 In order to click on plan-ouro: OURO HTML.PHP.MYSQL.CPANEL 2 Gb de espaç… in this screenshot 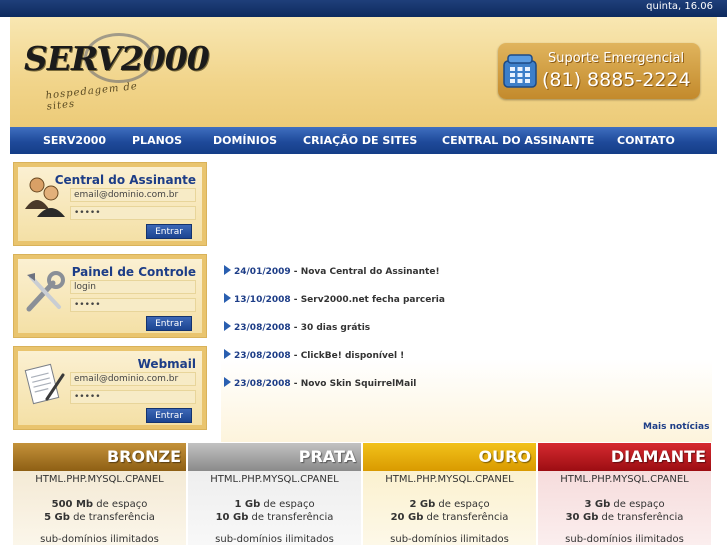, I will do `click(449, 494)`.